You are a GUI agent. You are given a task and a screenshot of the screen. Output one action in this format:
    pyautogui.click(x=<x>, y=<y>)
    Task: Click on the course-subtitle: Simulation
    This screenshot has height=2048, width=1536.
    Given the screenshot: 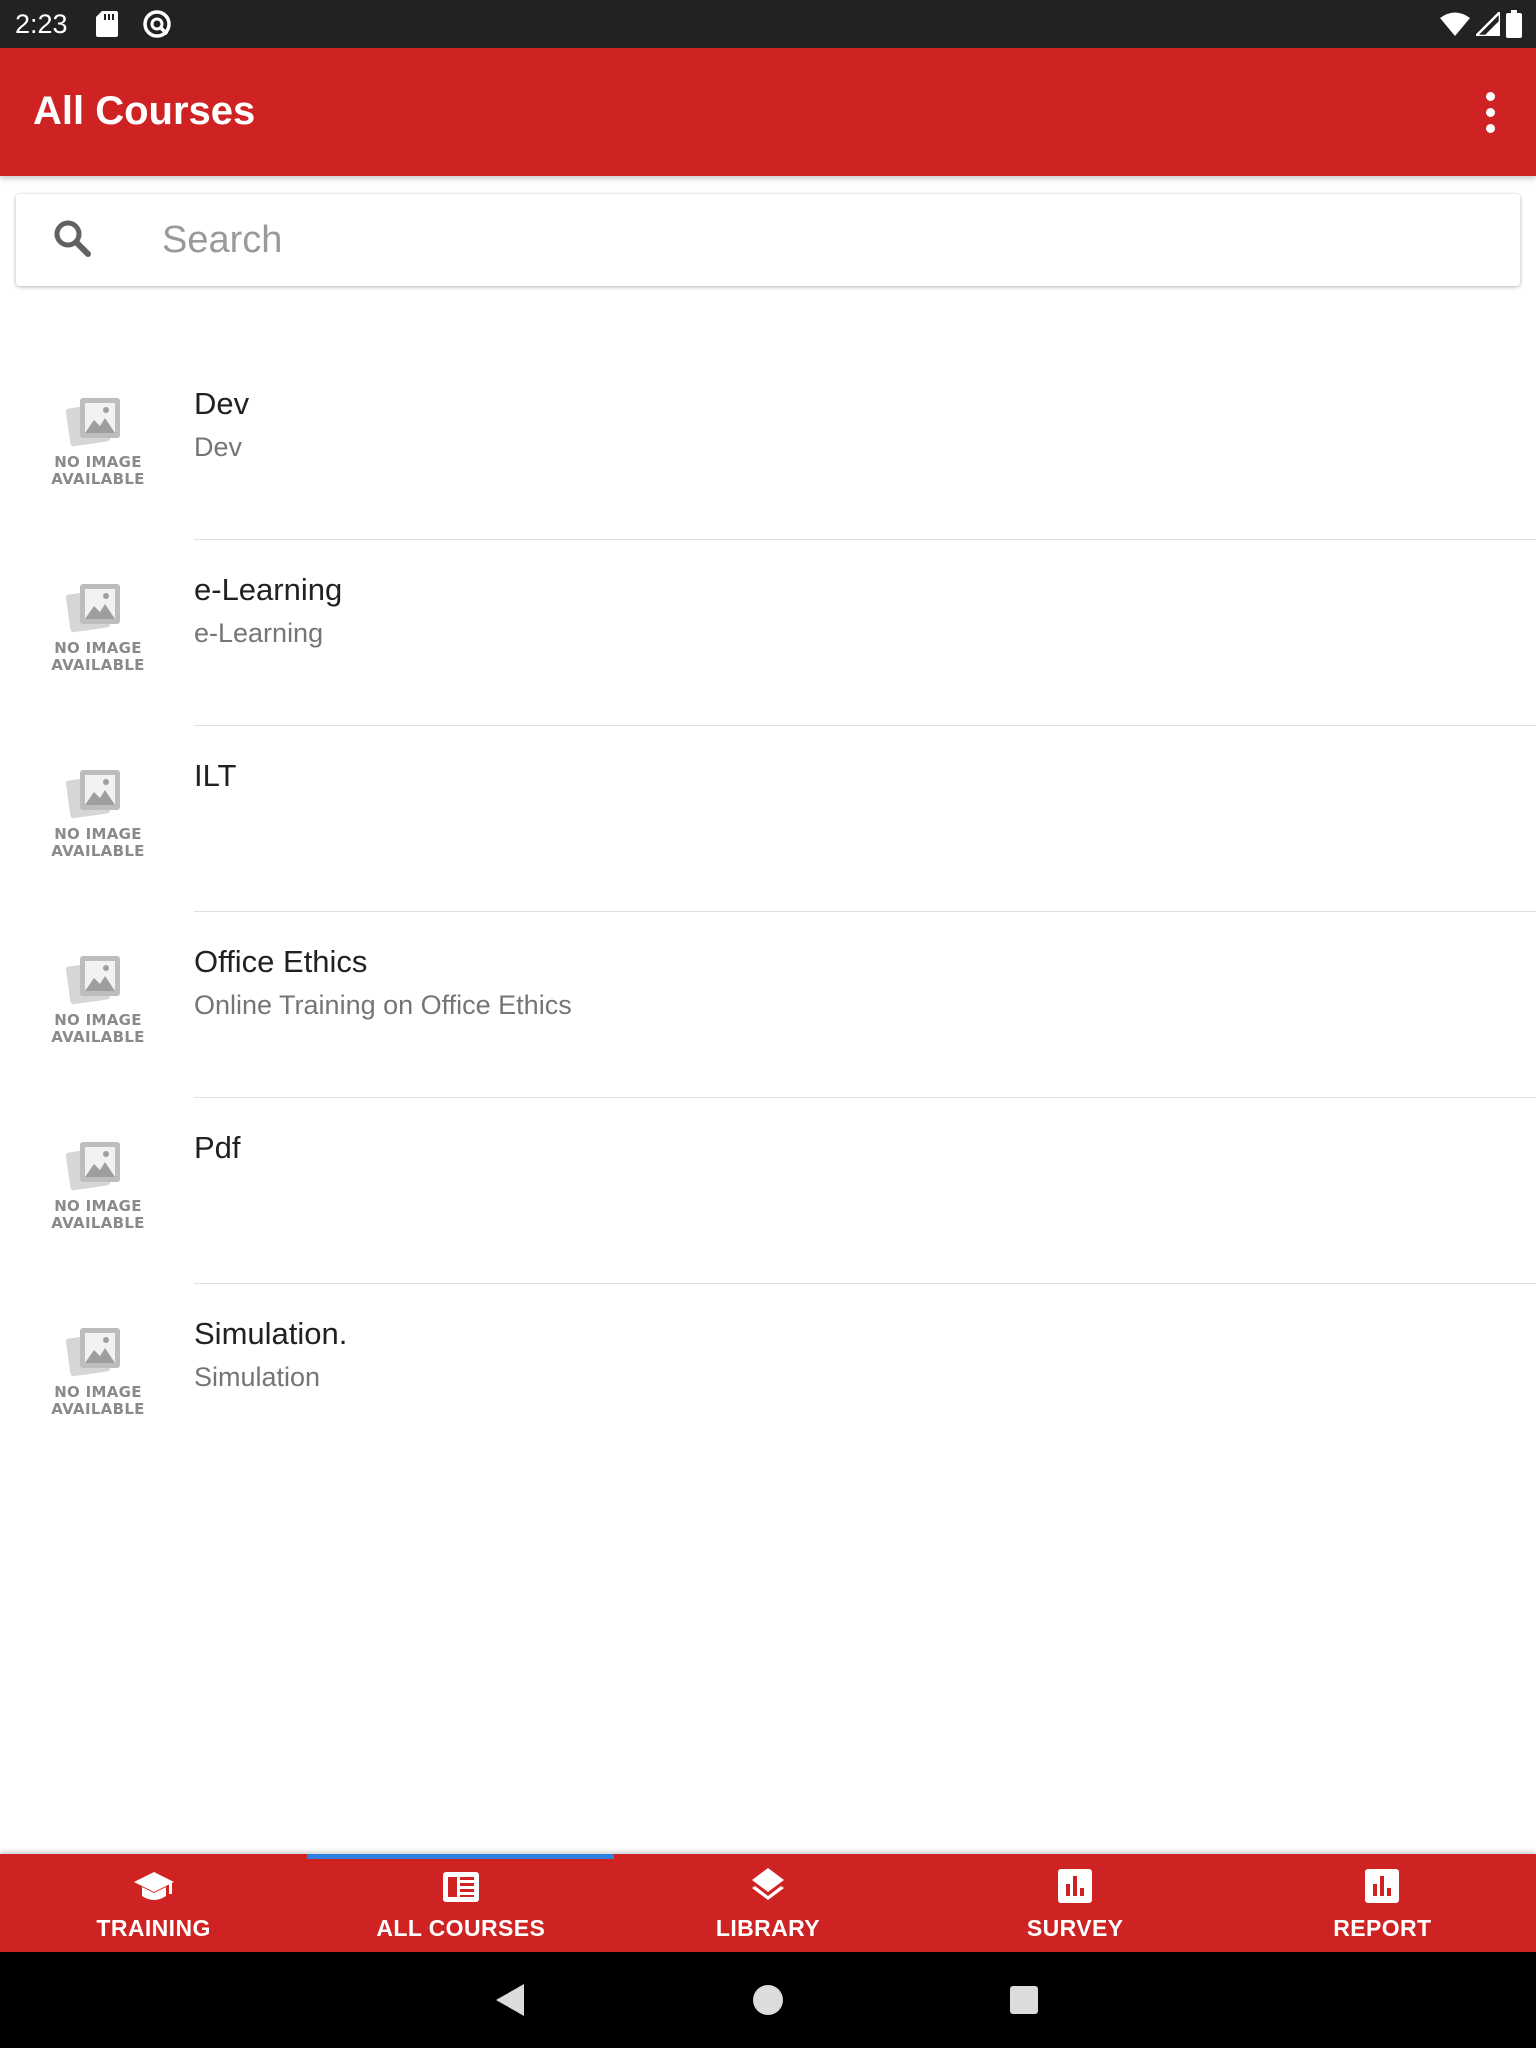 What is the action you would take?
    pyautogui.click(x=257, y=1377)
    